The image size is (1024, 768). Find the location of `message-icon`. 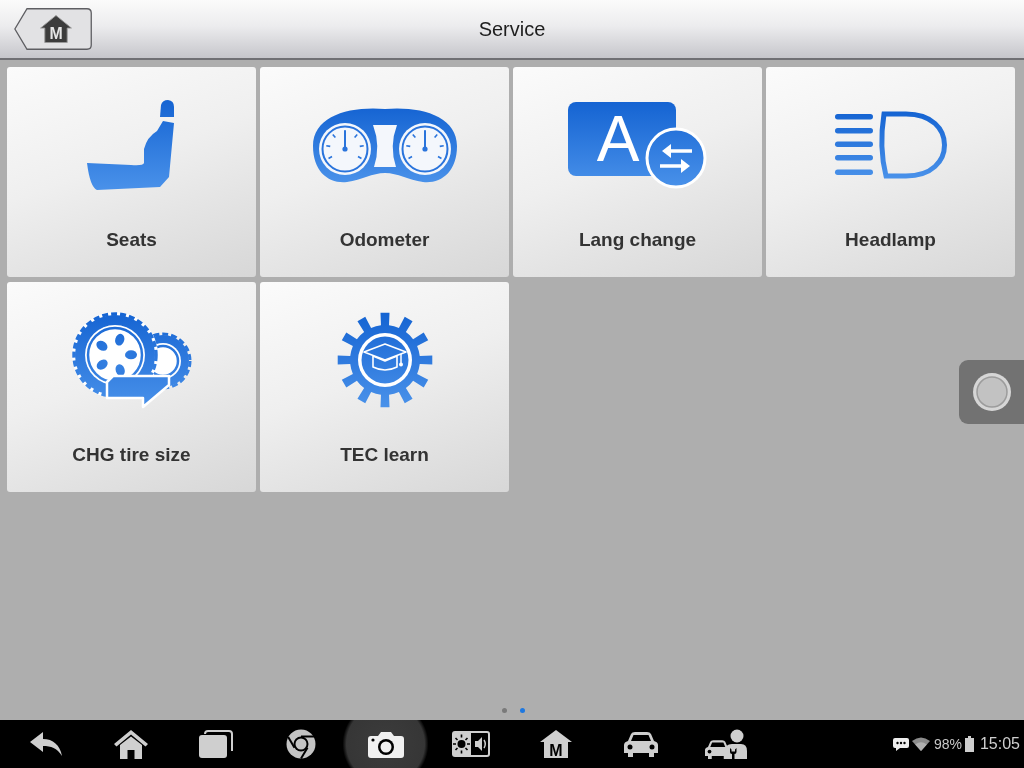

message-icon is located at coordinates (900, 744).